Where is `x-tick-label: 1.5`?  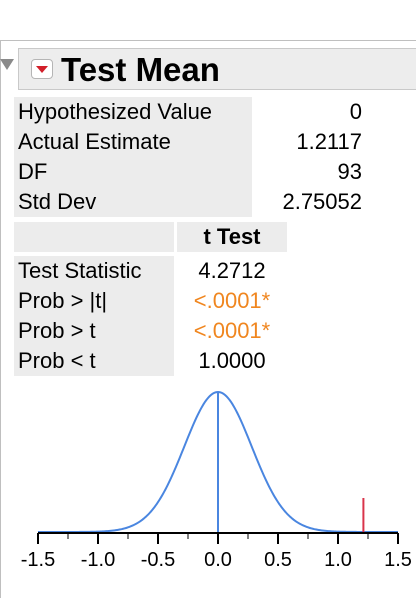
x-tick-label: 1.5 is located at coordinates (398, 560).